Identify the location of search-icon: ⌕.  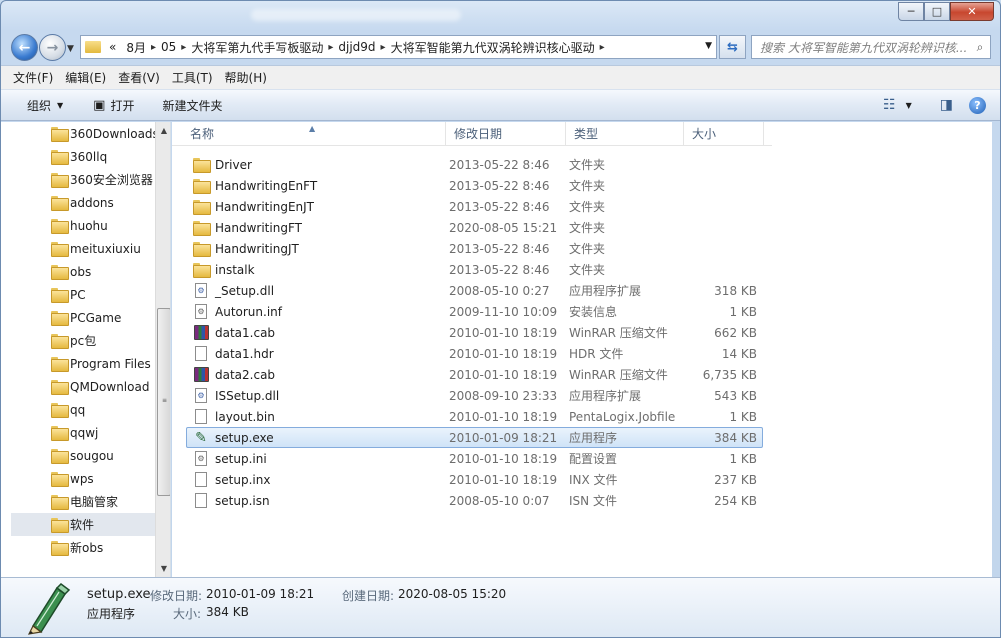
(980, 47).